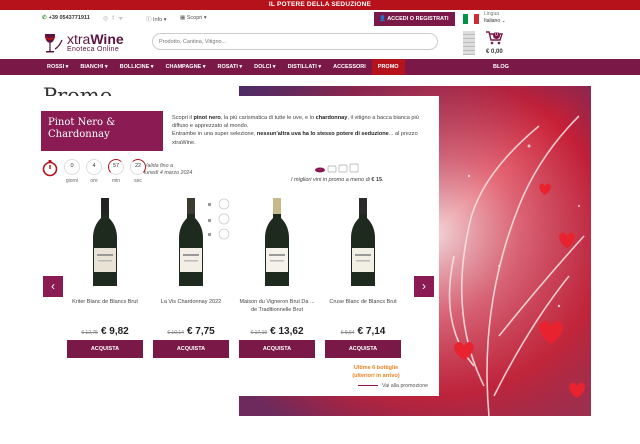 This screenshot has width=640, height=444. What do you see at coordinates (331, 118) in the screenshot?
I see `desc-bold-2: chardonnay` at bounding box center [331, 118].